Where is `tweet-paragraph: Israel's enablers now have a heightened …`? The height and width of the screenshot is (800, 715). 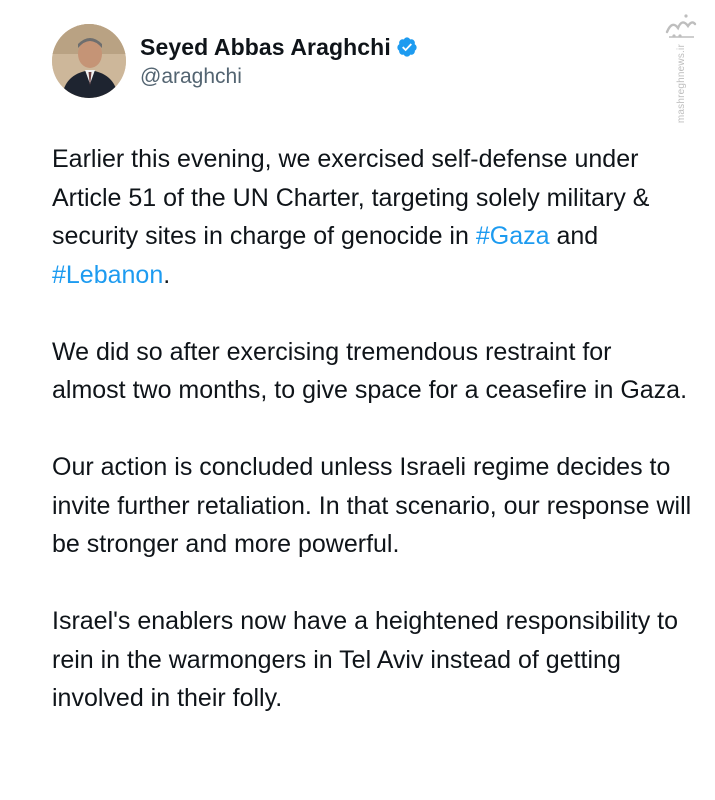
tweet-paragraph: Israel's enablers now have a heightened … is located at coordinates (372, 660).